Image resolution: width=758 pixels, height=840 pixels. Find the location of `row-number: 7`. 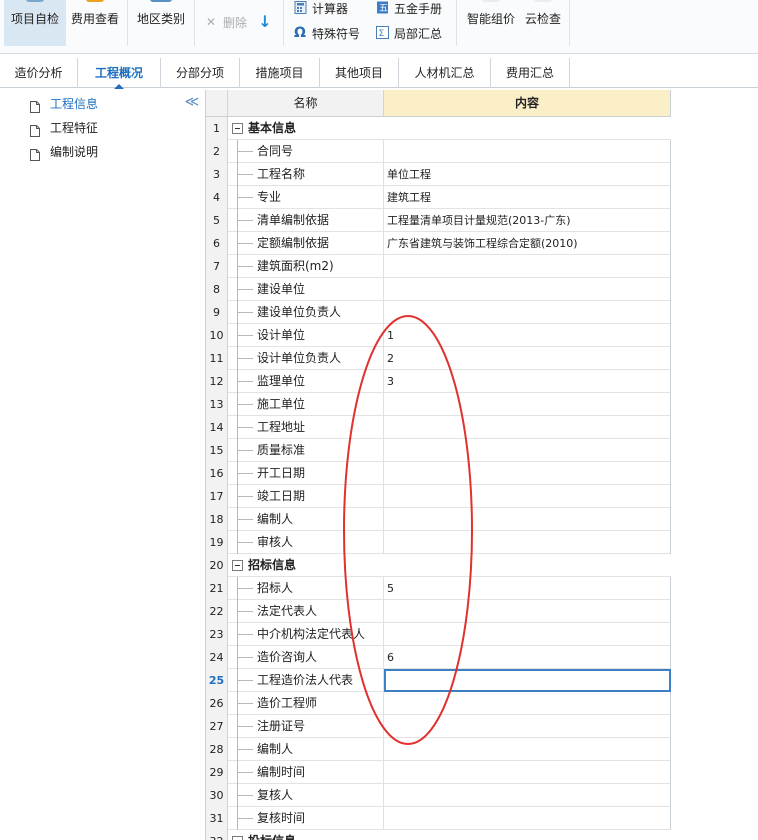

row-number: 7 is located at coordinates (217, 266).